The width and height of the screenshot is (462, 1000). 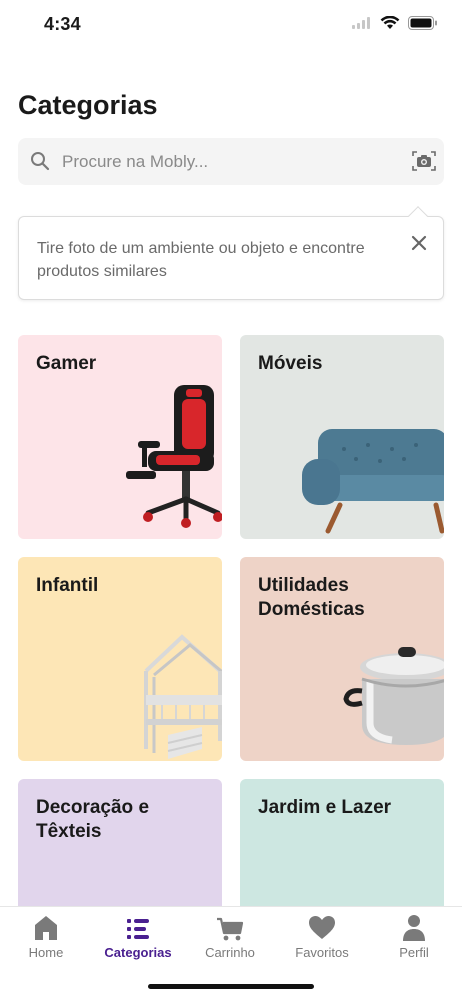 I want to click on status-bar: 4:34, so click(x=231, y=25).